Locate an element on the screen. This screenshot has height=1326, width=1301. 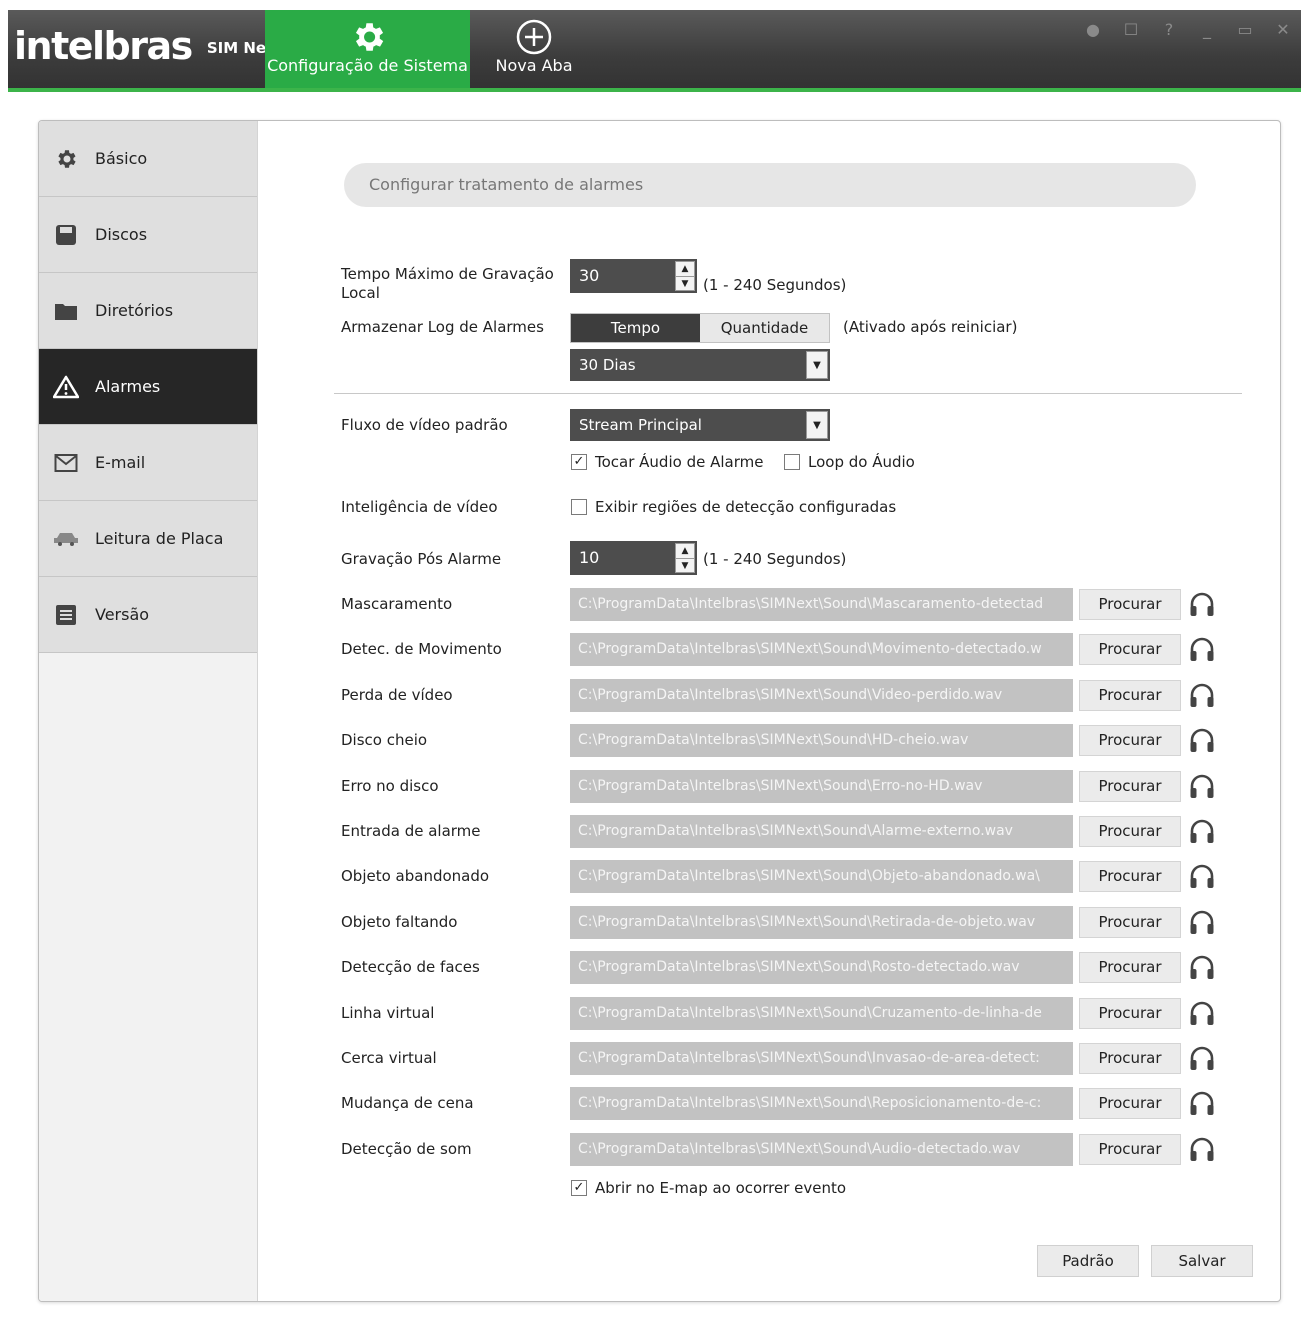
maximize-icon: ▭ is located at coordinates (1245, 29).